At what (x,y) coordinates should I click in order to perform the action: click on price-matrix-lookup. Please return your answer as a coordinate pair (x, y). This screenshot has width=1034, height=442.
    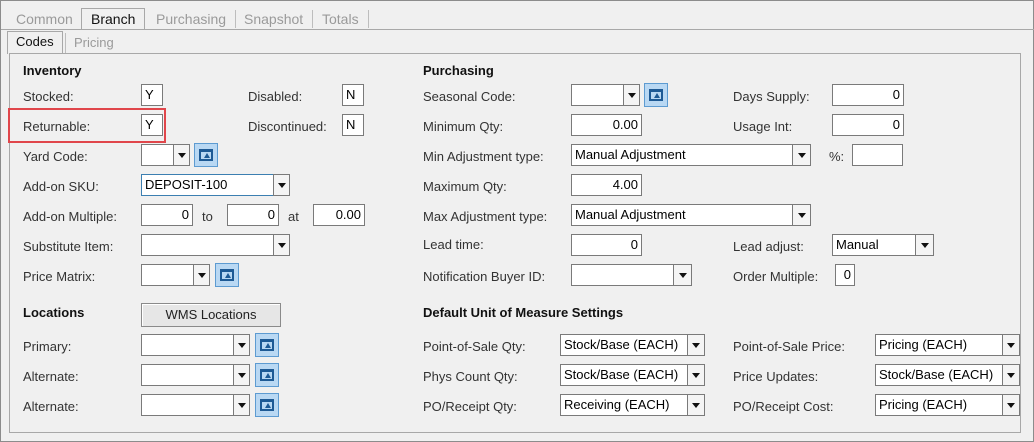
    Looking at the image, I should click on (227, 275).